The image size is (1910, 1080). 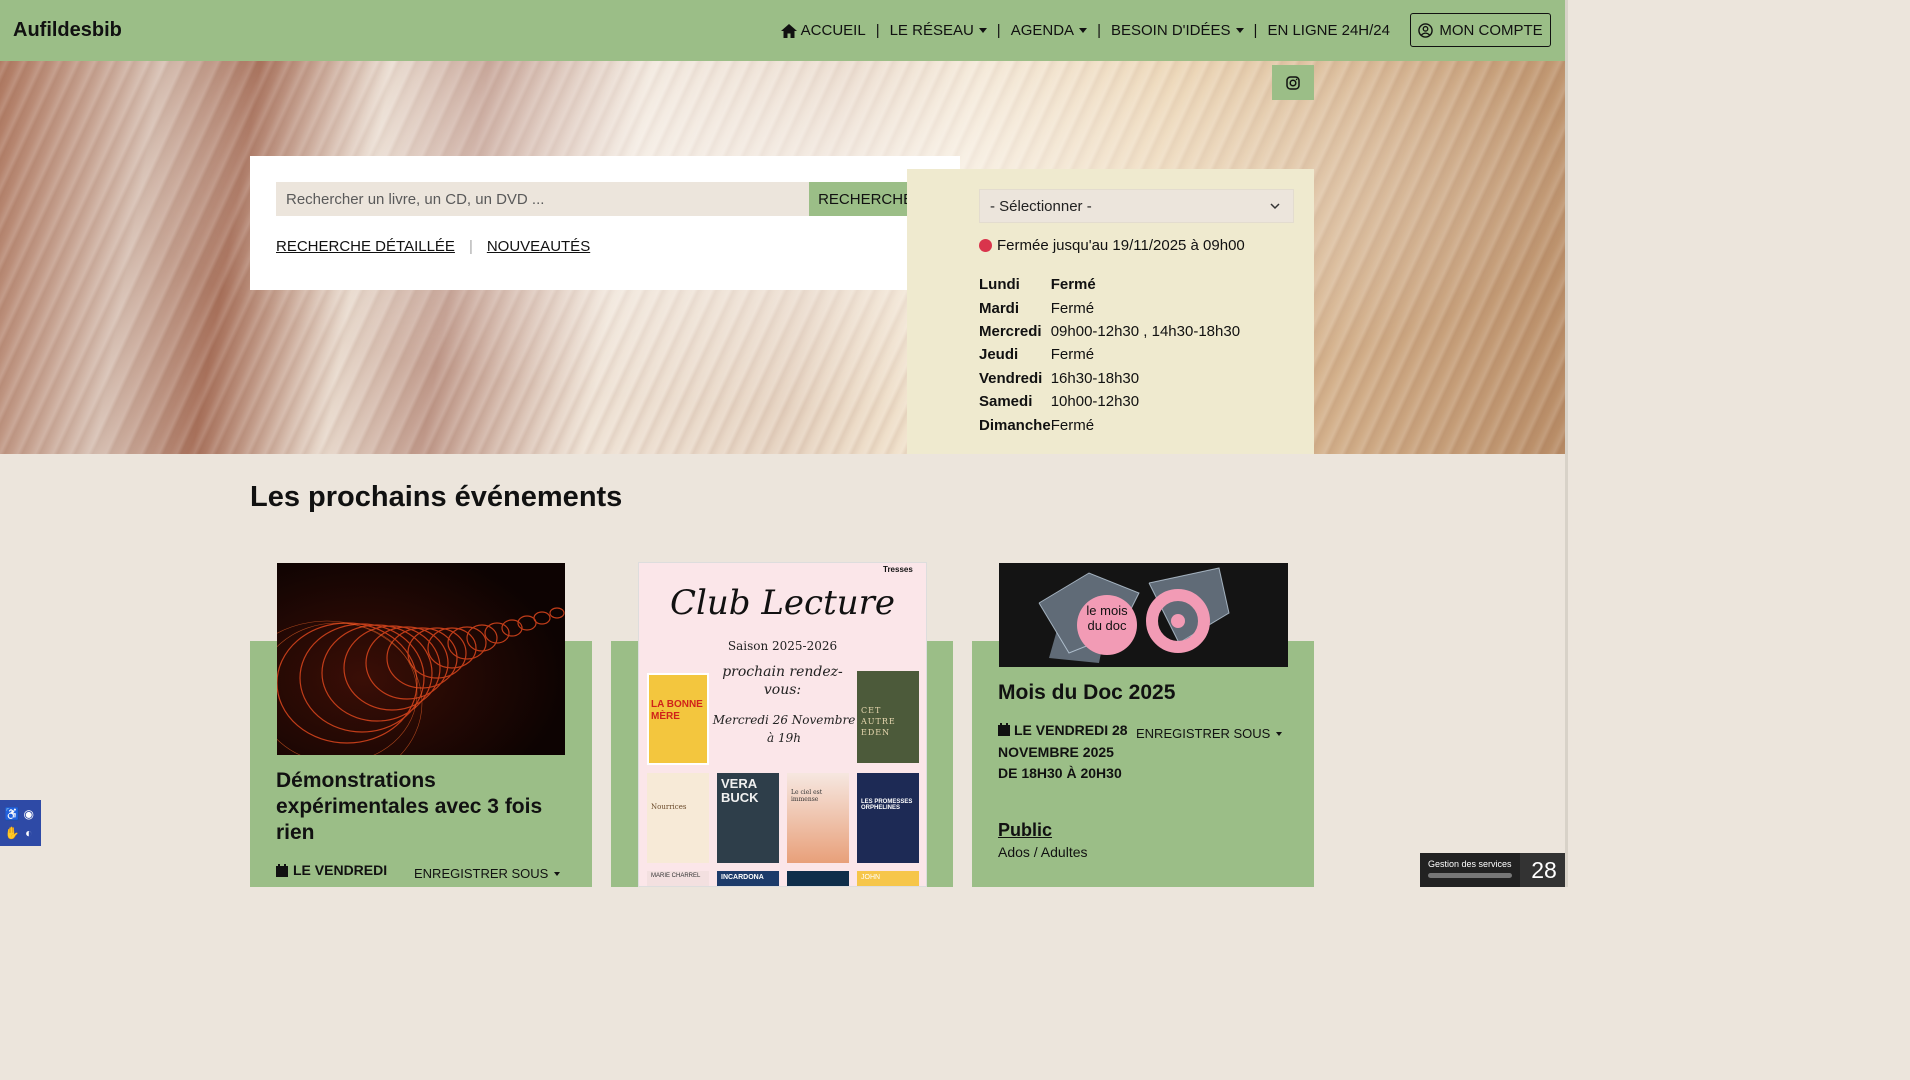 I want to click on mois-du-doc-artwork, so click(x=1143, y=615).